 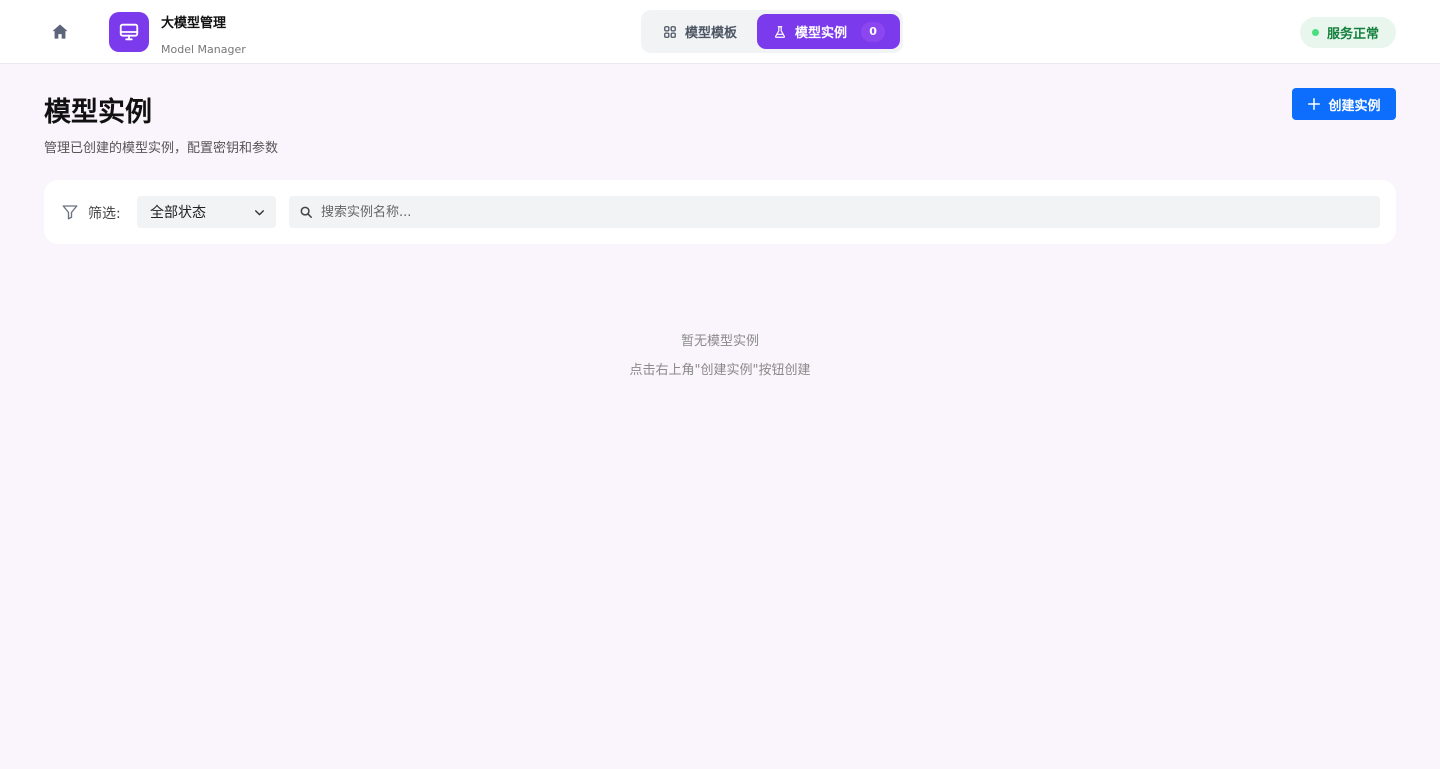 I want to click on monitor-icon, so click(x=129, y=32).